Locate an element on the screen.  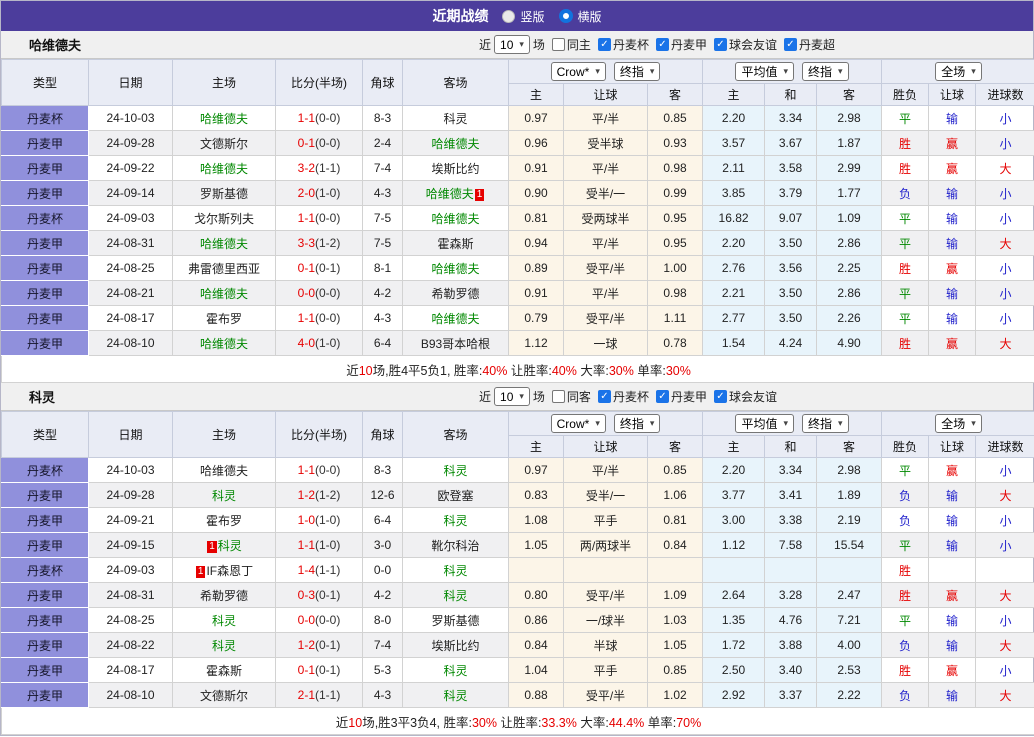
column-header-0: 类型 is located at coordinates (45, 82).